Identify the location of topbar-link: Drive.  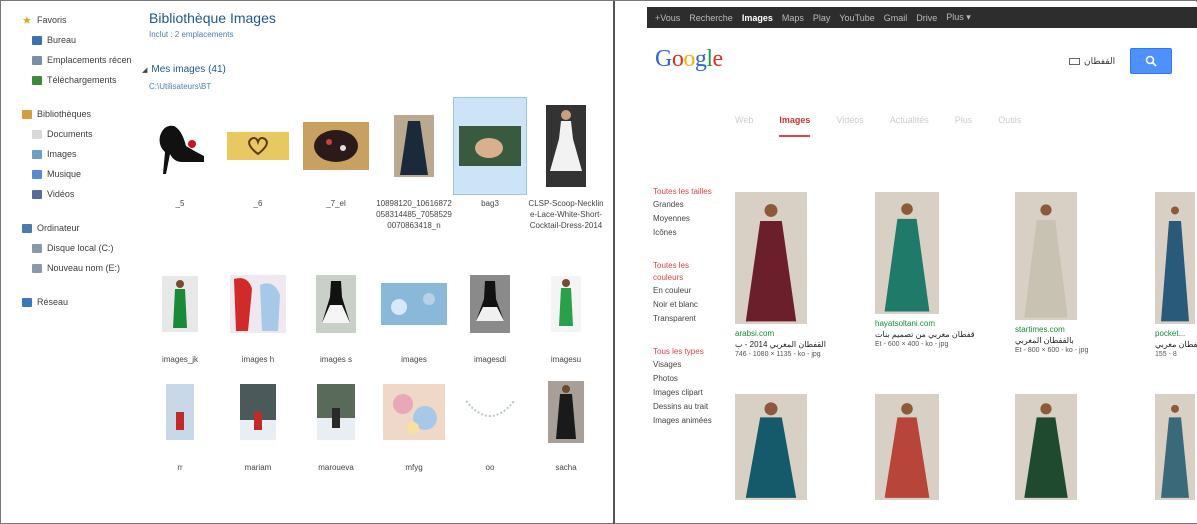
(926, 18).